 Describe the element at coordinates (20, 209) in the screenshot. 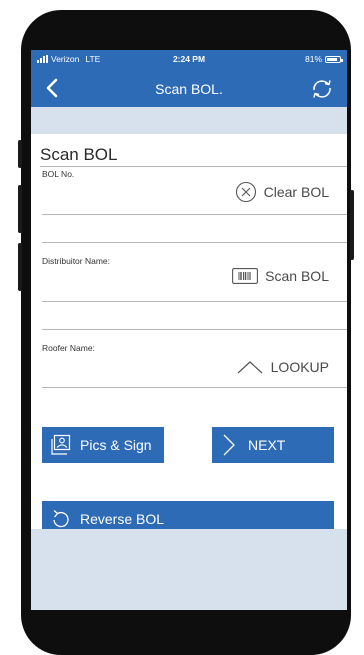

I see `phone-volume-up` at that location.